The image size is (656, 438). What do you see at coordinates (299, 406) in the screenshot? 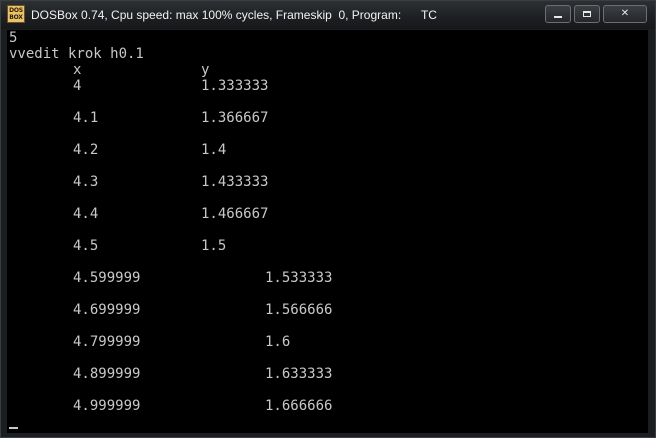
I see `output-y-value: 1.666666` at bounding box center [299, 406].